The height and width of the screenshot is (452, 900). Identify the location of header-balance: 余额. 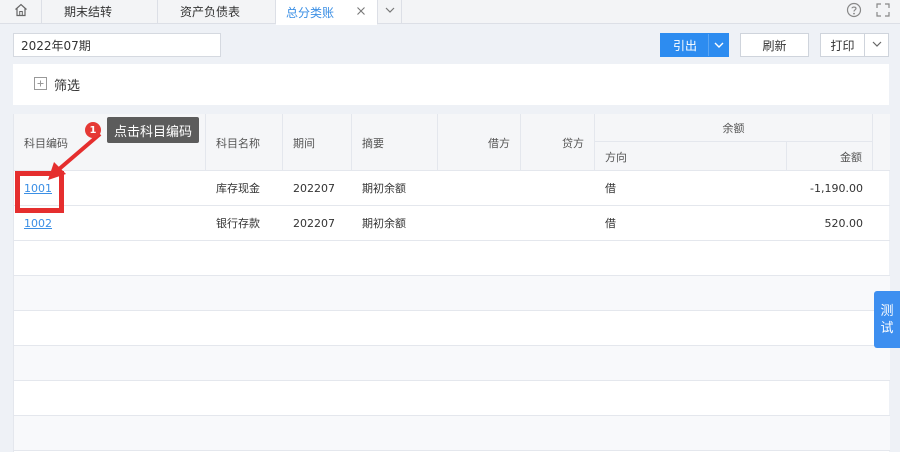
(734, 128).